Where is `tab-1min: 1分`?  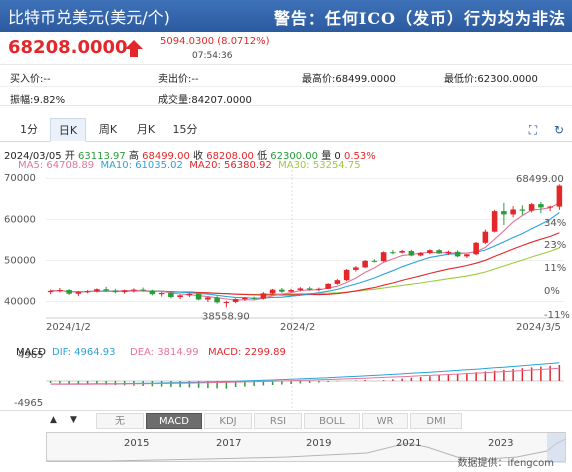
tab-1min: 1分 is located at coordinates (29, 130).